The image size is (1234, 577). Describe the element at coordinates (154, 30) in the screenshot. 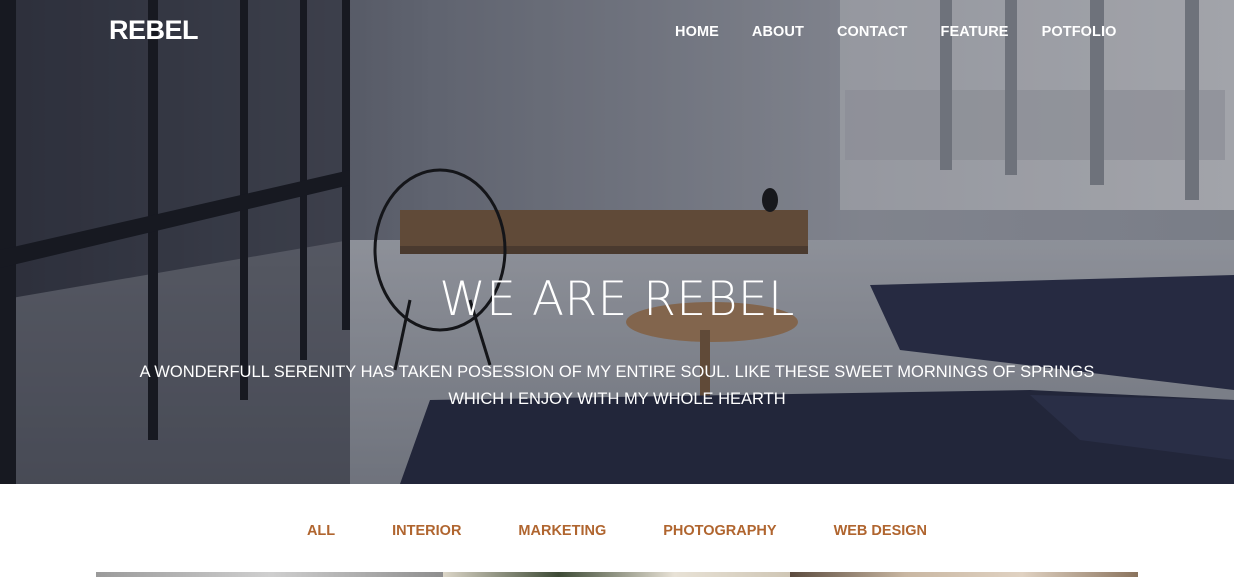

I see `site-logo: REBEL` at that location.